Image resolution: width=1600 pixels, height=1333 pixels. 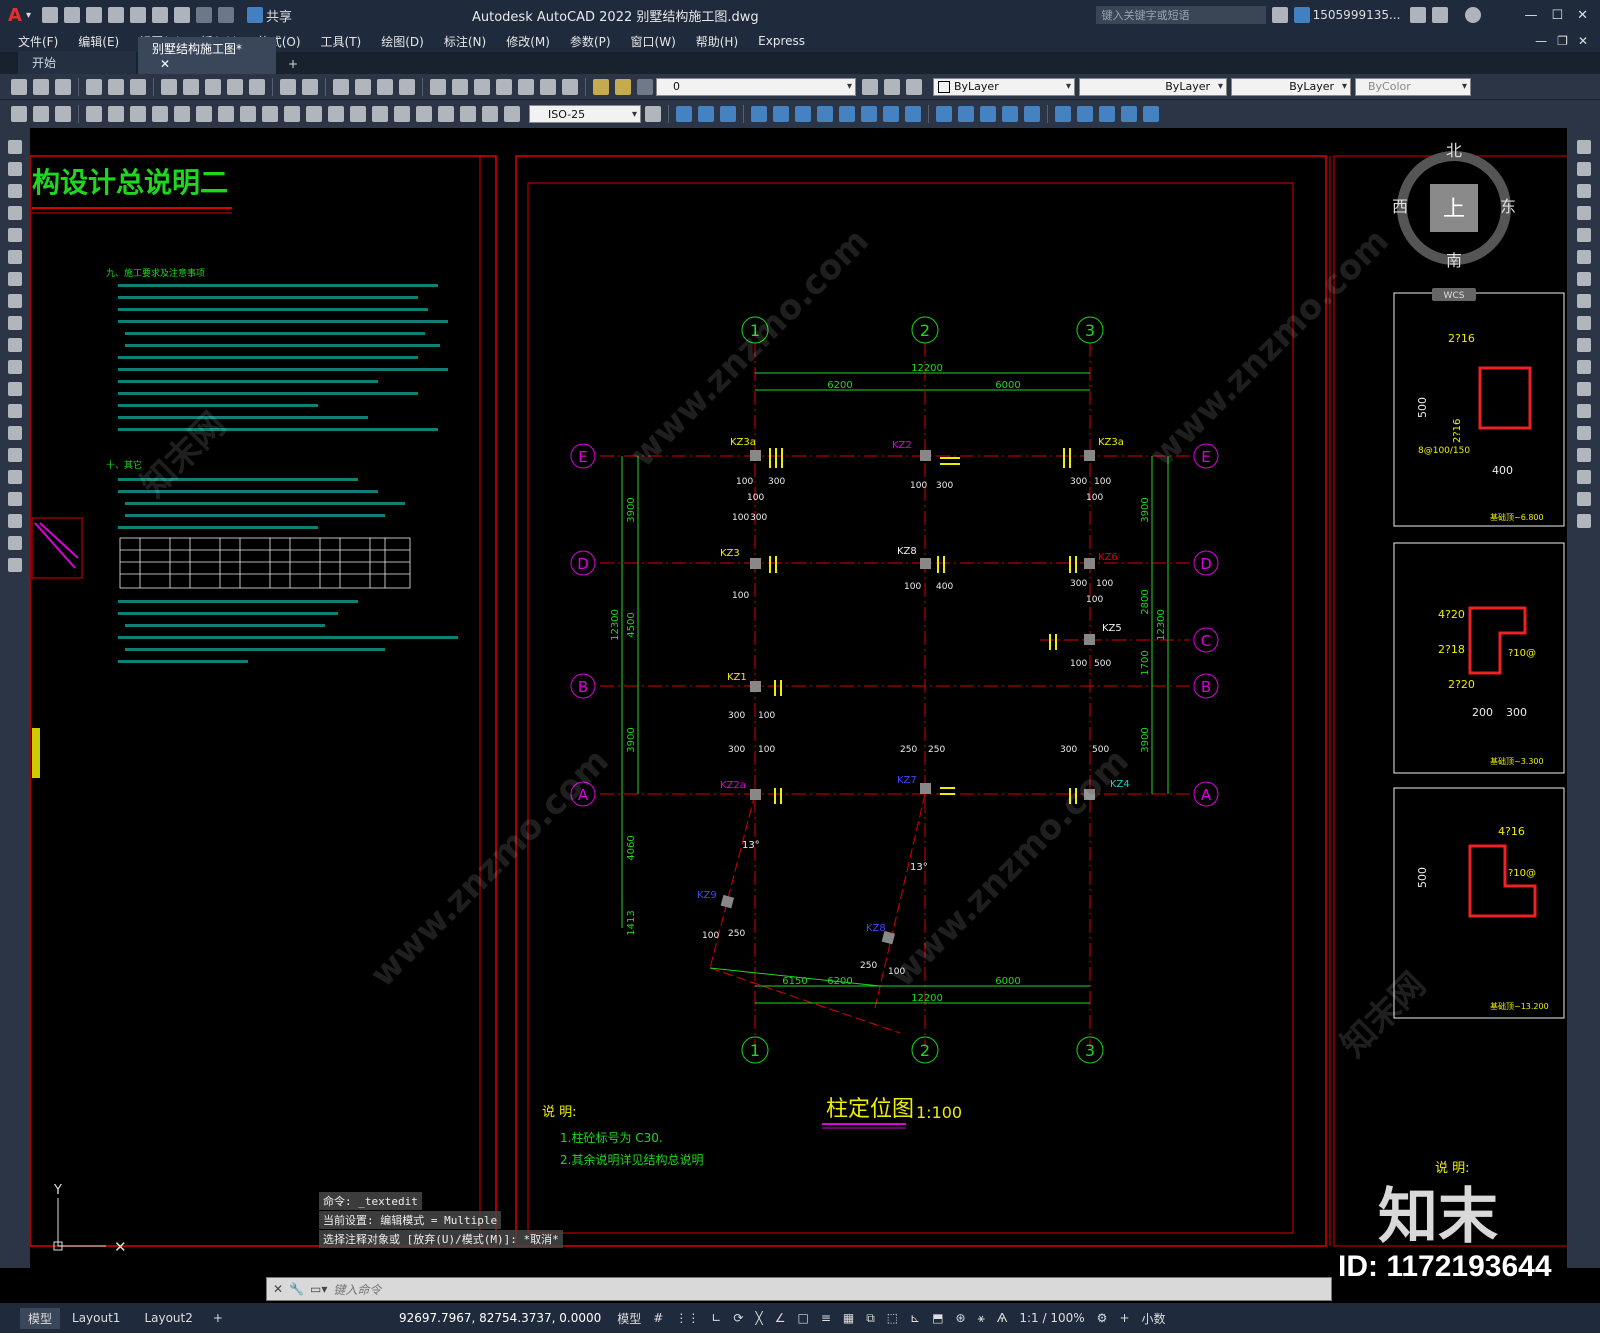 What do you see at coordinates (1582, 15) in the screenshot?
I see `close-button: ✕` at bounding box center [1582, 15].